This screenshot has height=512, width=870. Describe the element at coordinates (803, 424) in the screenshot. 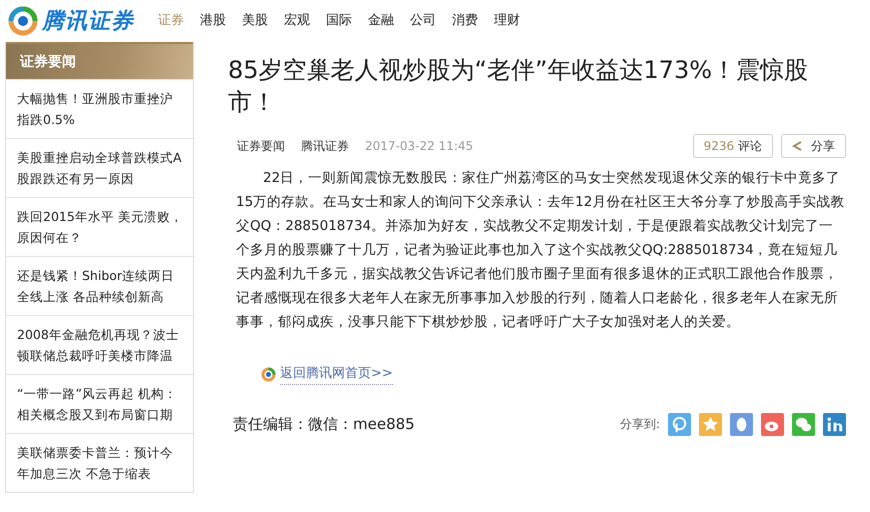

I see `chat-icon` at that location.